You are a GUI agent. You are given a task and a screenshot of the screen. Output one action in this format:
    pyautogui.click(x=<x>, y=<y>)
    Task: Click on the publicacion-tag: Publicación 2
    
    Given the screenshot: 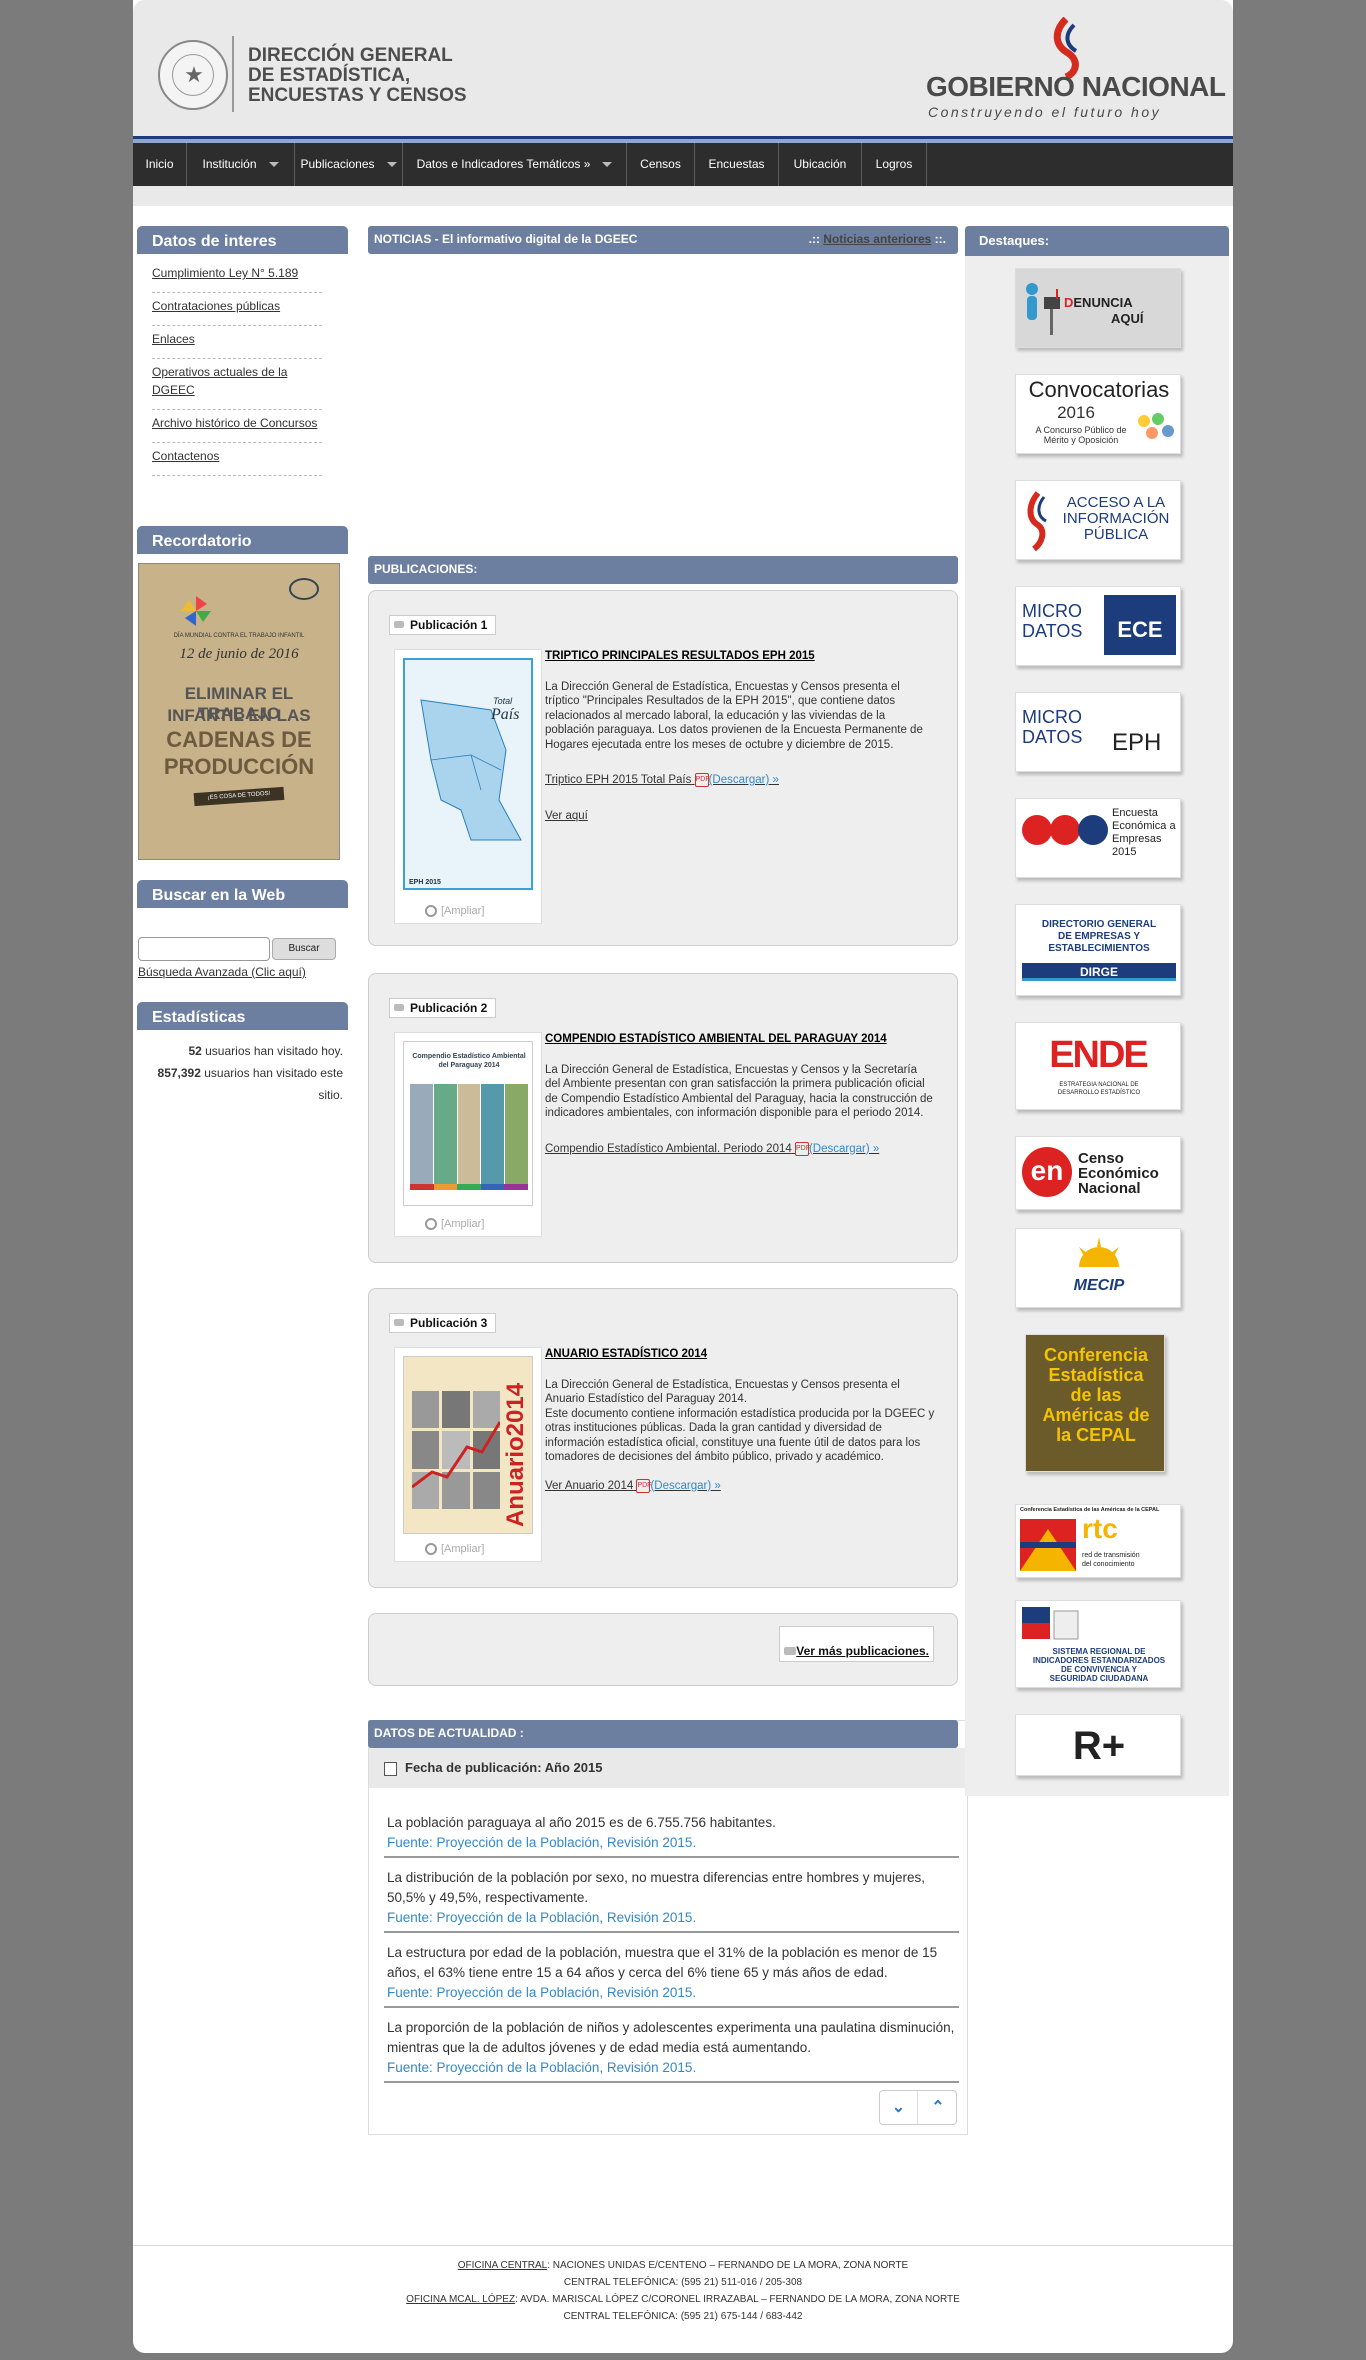 What is the action you would take?
    pyautogui.click(x=443, y=1008)
    